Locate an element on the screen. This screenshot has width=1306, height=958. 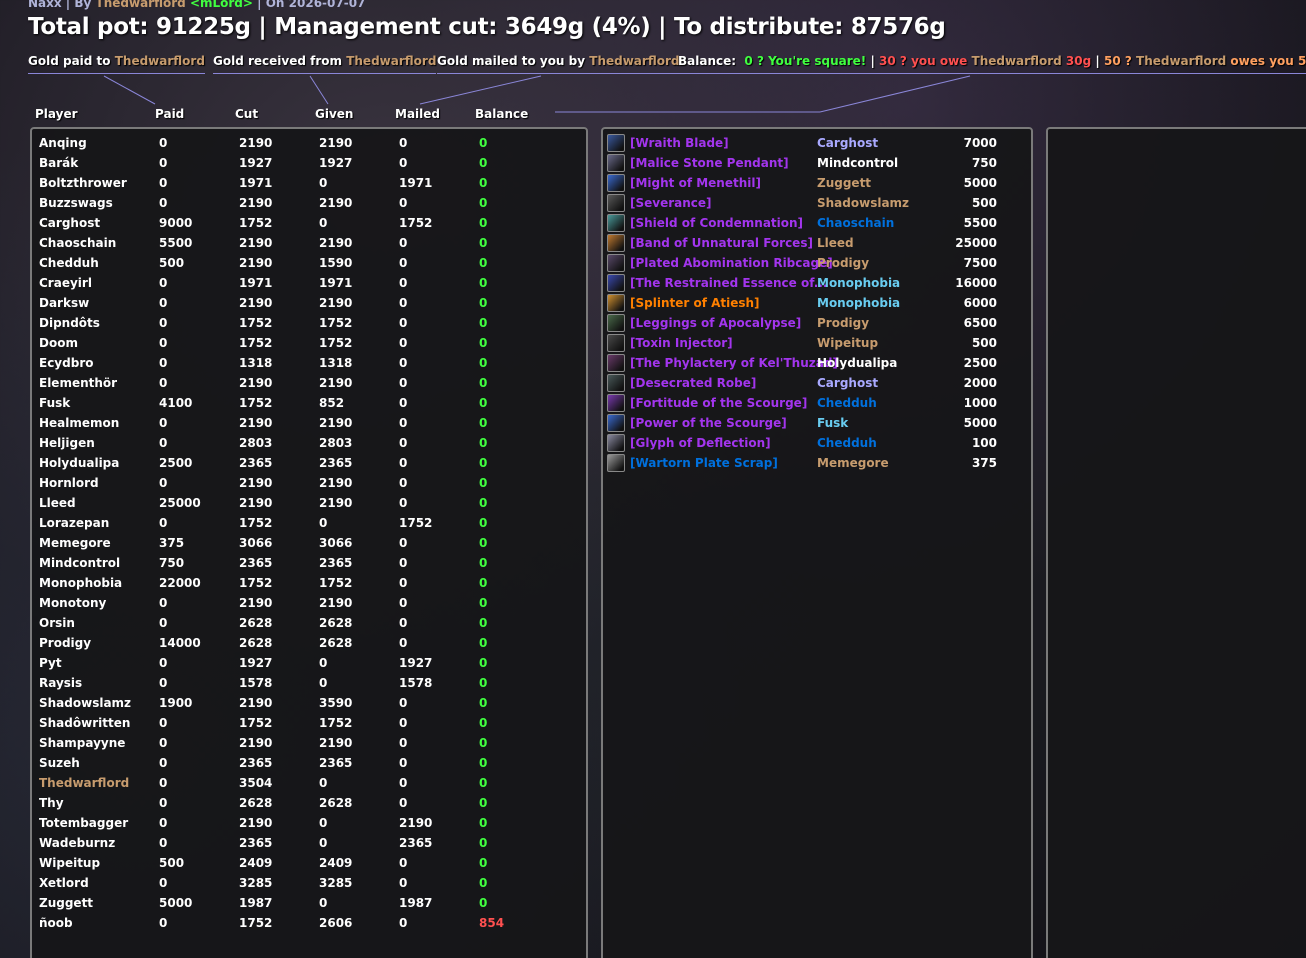
phylactery-icon is located at coordinates (616, 363).